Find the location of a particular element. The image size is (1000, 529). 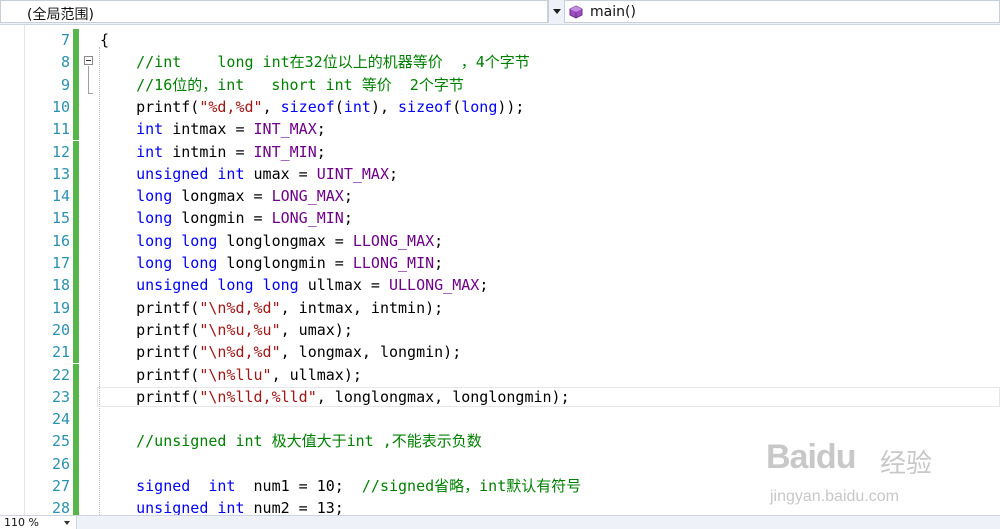

code-token: "\n%lld,%lld" is located at coordinates (258, 396).